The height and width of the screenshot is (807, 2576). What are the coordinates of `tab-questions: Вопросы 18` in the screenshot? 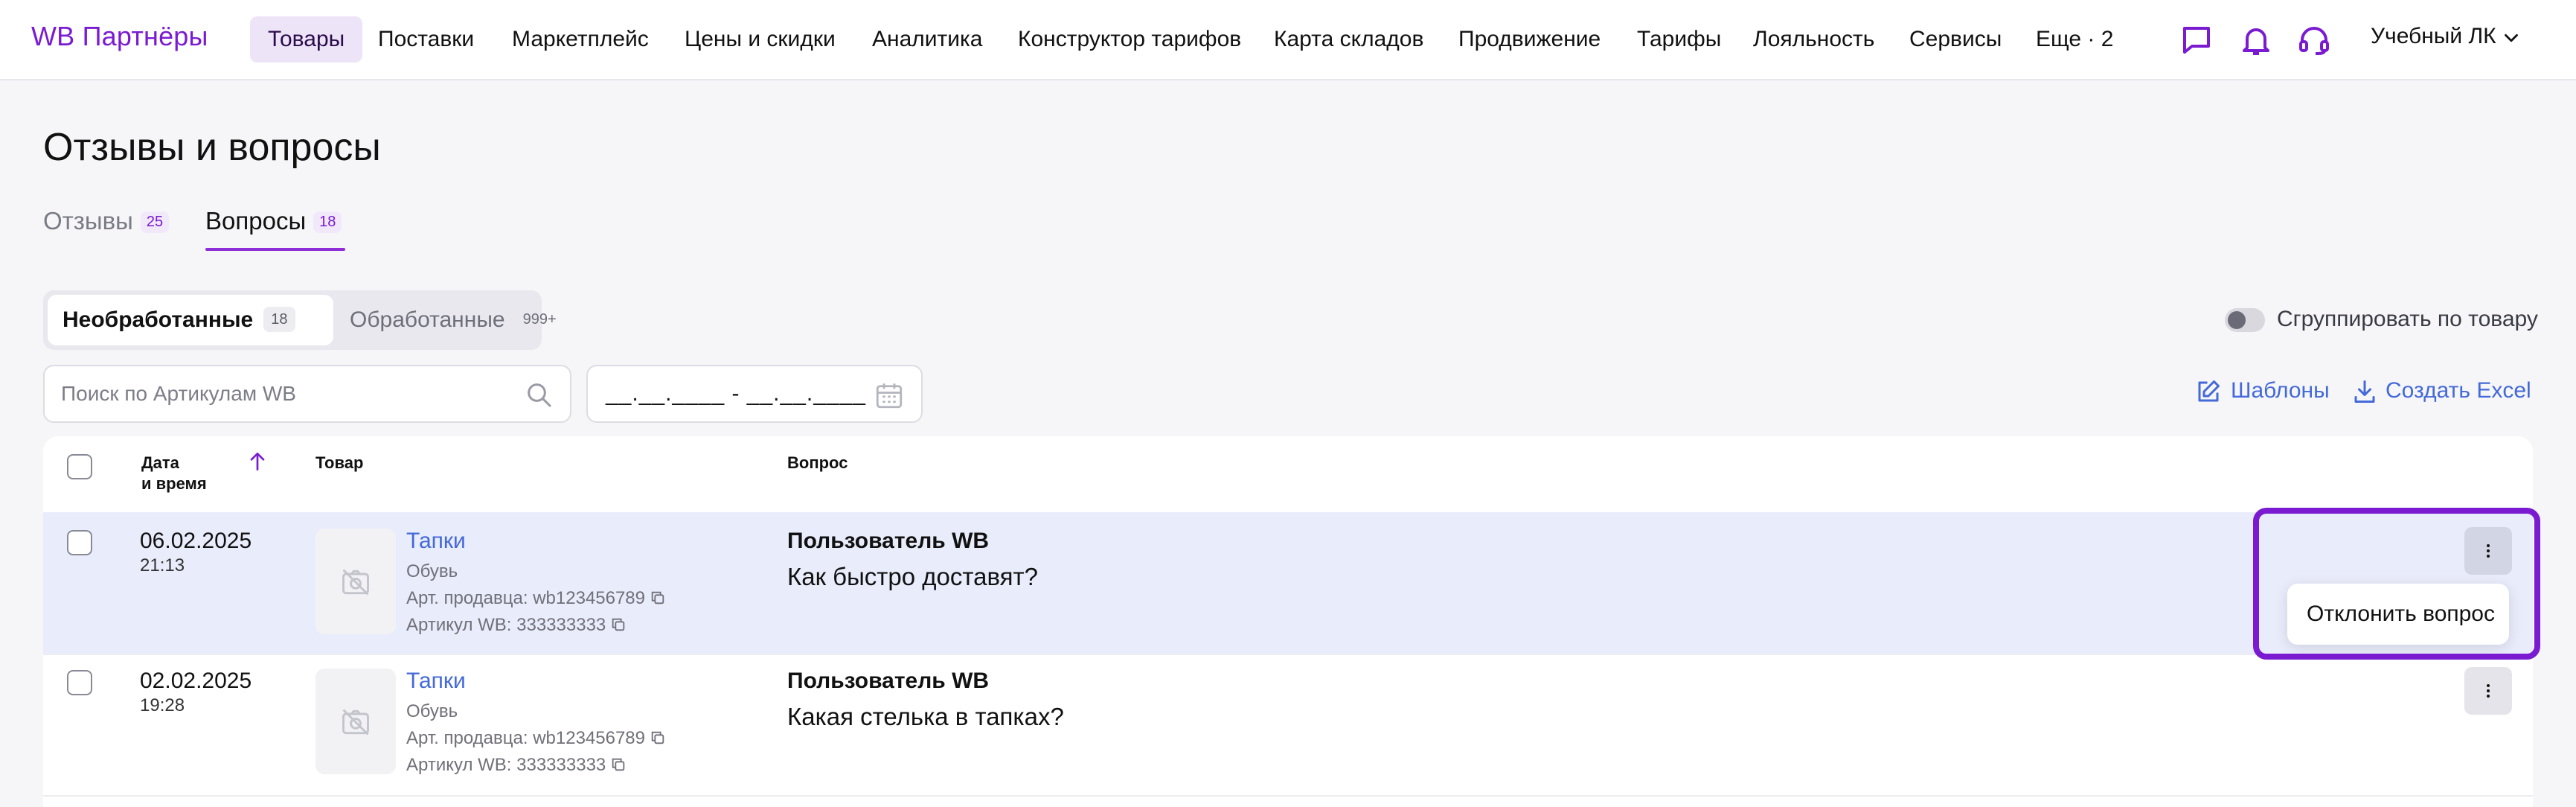 It's located at (273, 221).